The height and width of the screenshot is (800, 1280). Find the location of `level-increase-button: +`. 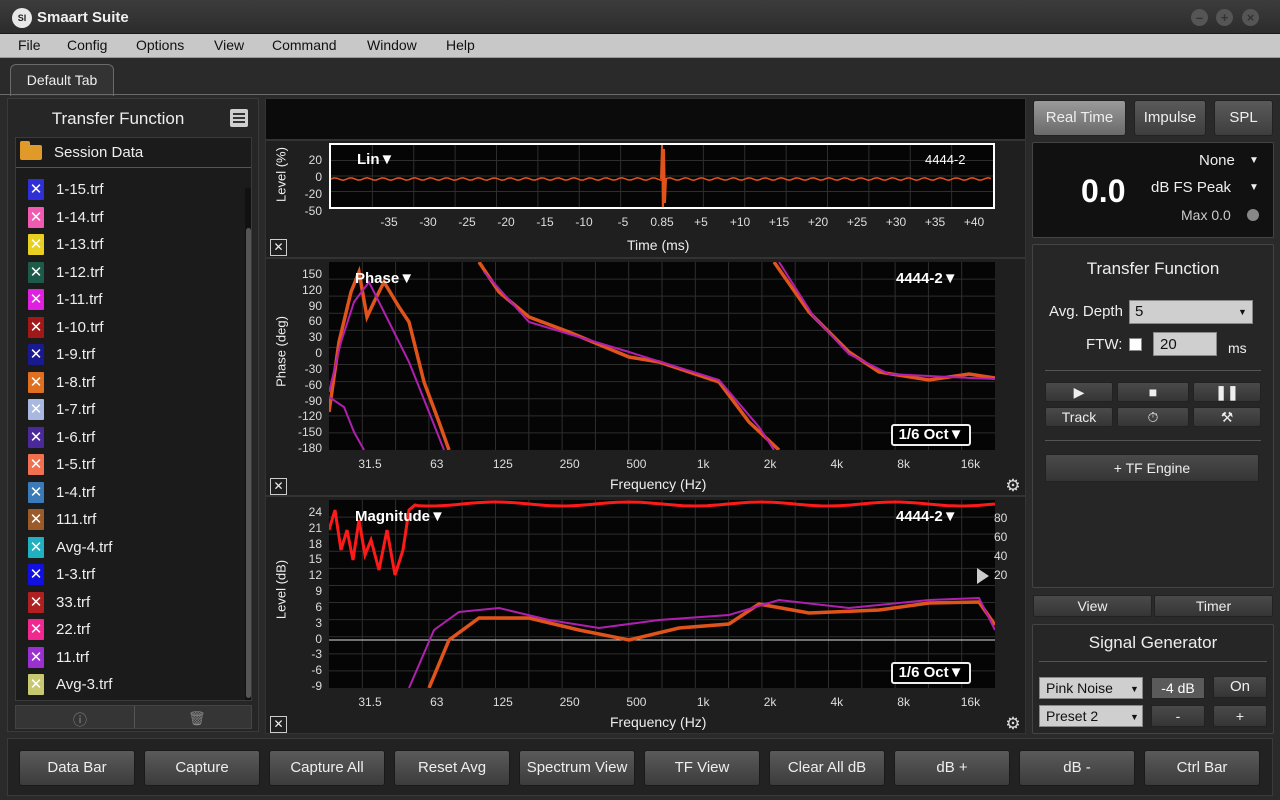

level-increase-button: + is located at coordinates (1240, 716).